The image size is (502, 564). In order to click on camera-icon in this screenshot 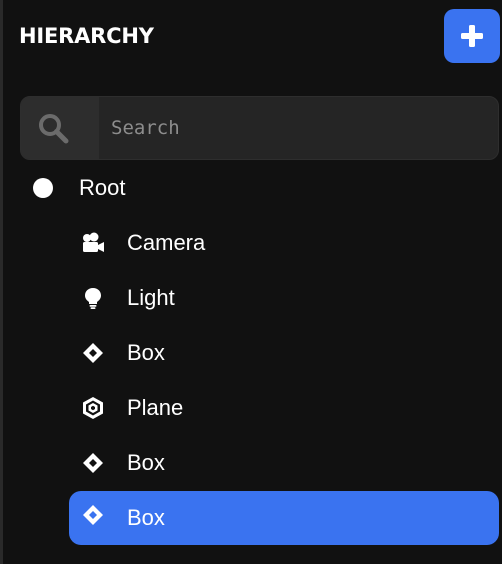, I will do `click(93, 242)`.